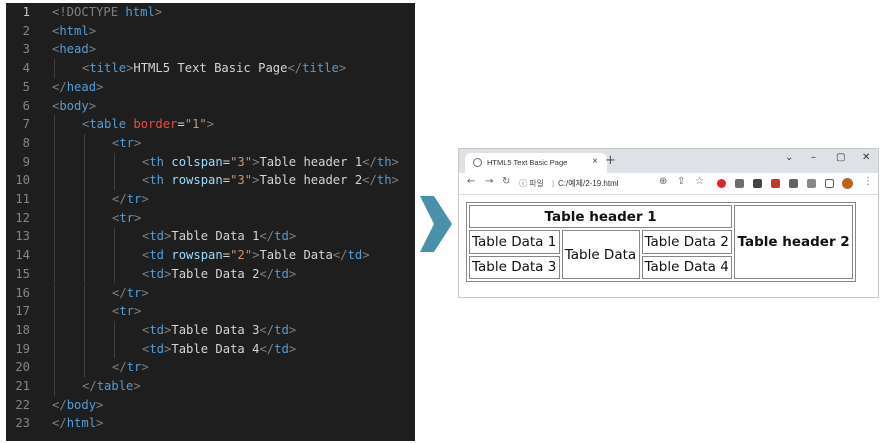 The width and height of the screenshot is (887, 443). What do you see at coordinates (210, 405) in the screenshot?
I see `code-line: 22 </body>` at bounding box center [210, 405].